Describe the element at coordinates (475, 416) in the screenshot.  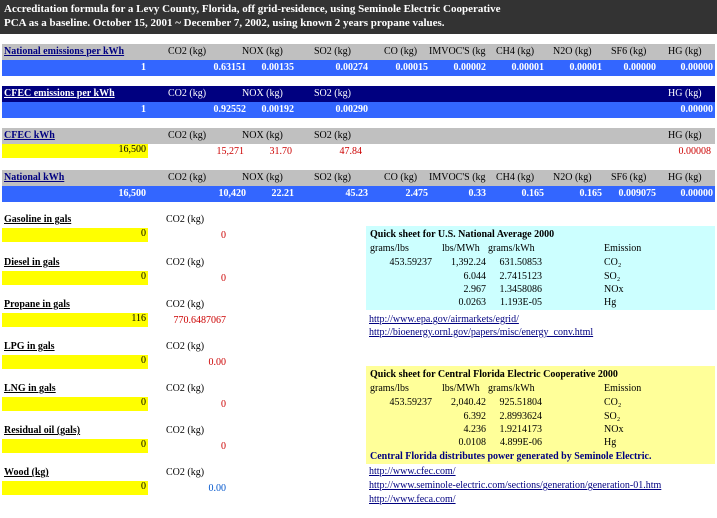
I see `lbs-mwh: 6.392` at that location.